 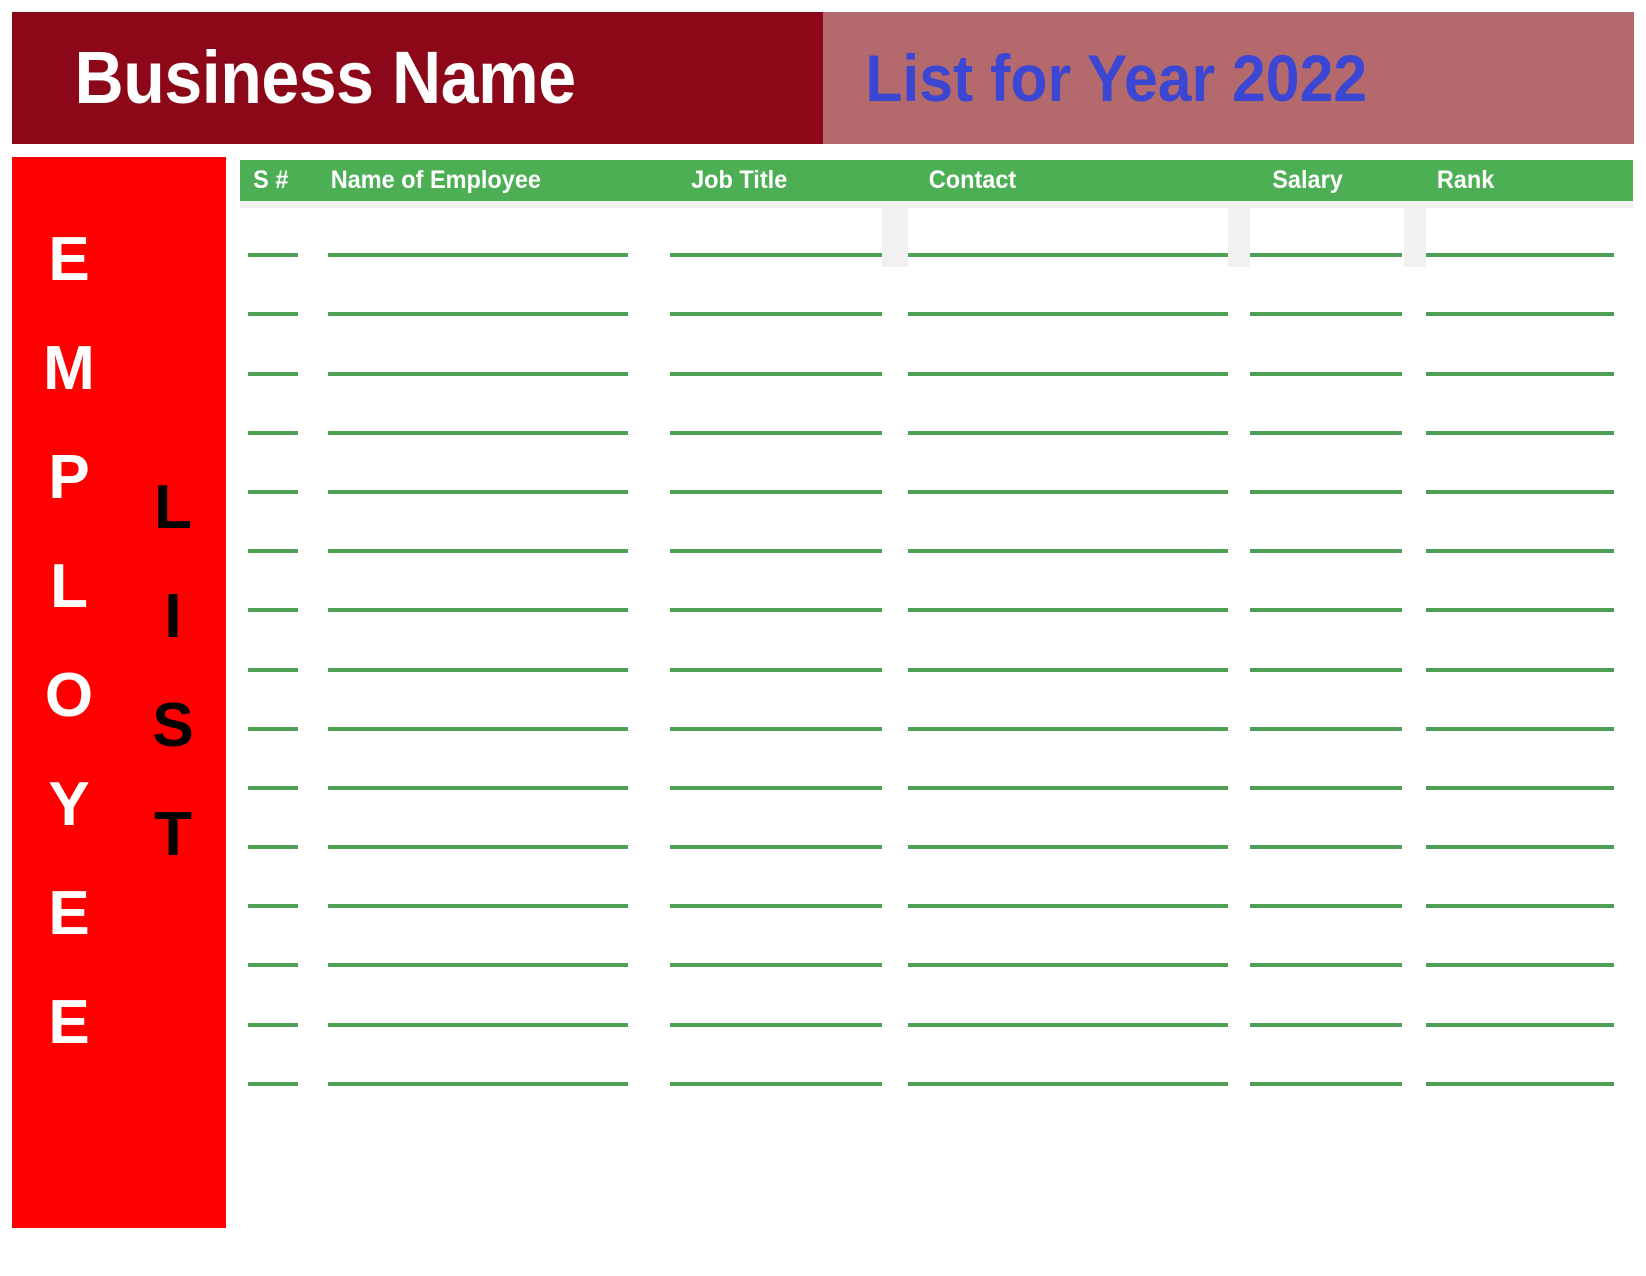 I want to click on column-header-contact: Contact, so click(x=972, y=180).